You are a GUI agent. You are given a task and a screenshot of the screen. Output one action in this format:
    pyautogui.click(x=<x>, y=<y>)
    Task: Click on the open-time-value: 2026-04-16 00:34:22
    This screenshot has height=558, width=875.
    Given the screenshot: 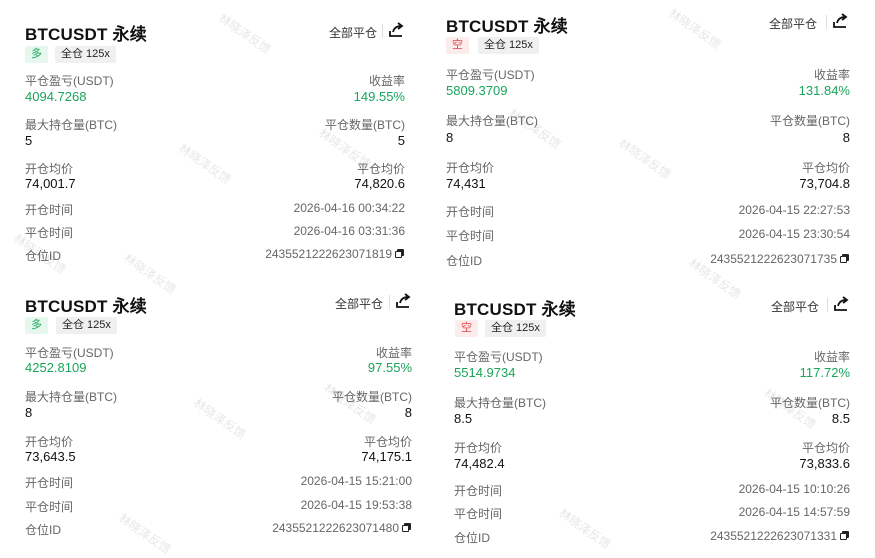 What is the action you would take?
    pyautogui.click(x=349, y=208)
    